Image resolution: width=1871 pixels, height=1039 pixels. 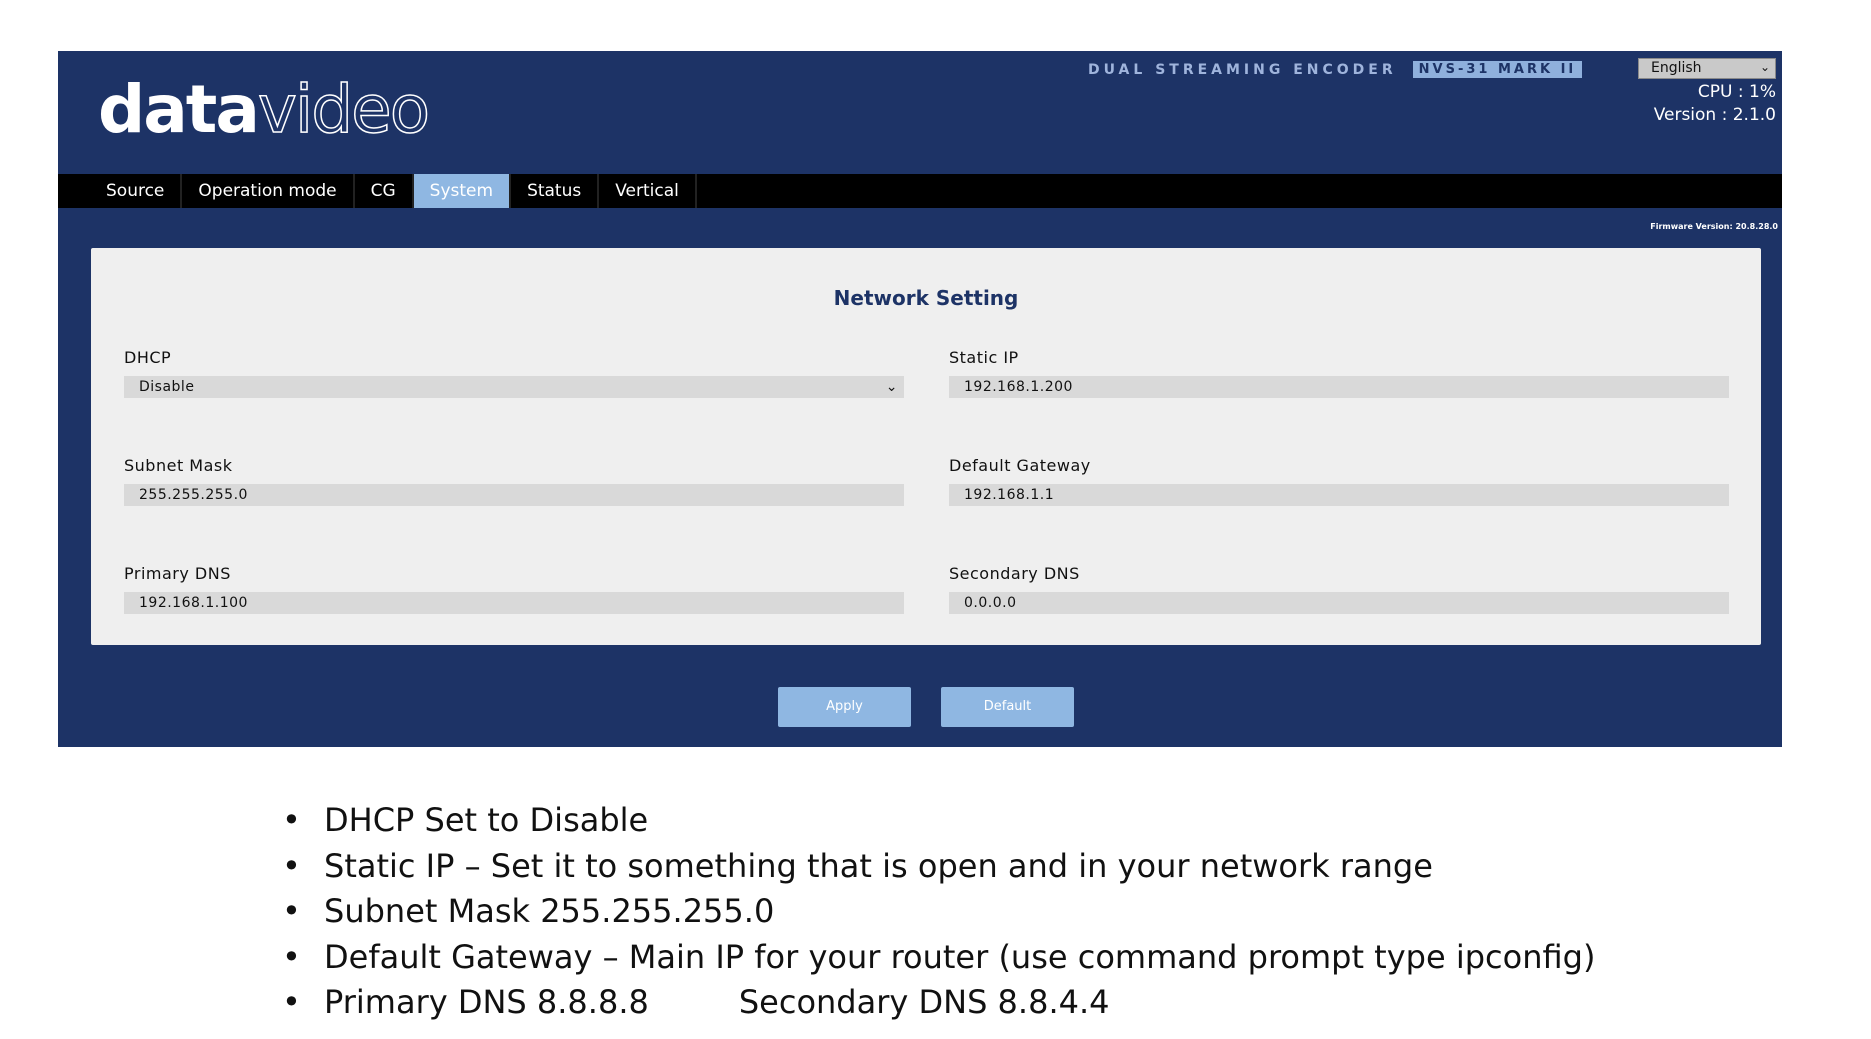 I want to click on tab-operation-mode: Operation mode, so click(x=268, y=191).